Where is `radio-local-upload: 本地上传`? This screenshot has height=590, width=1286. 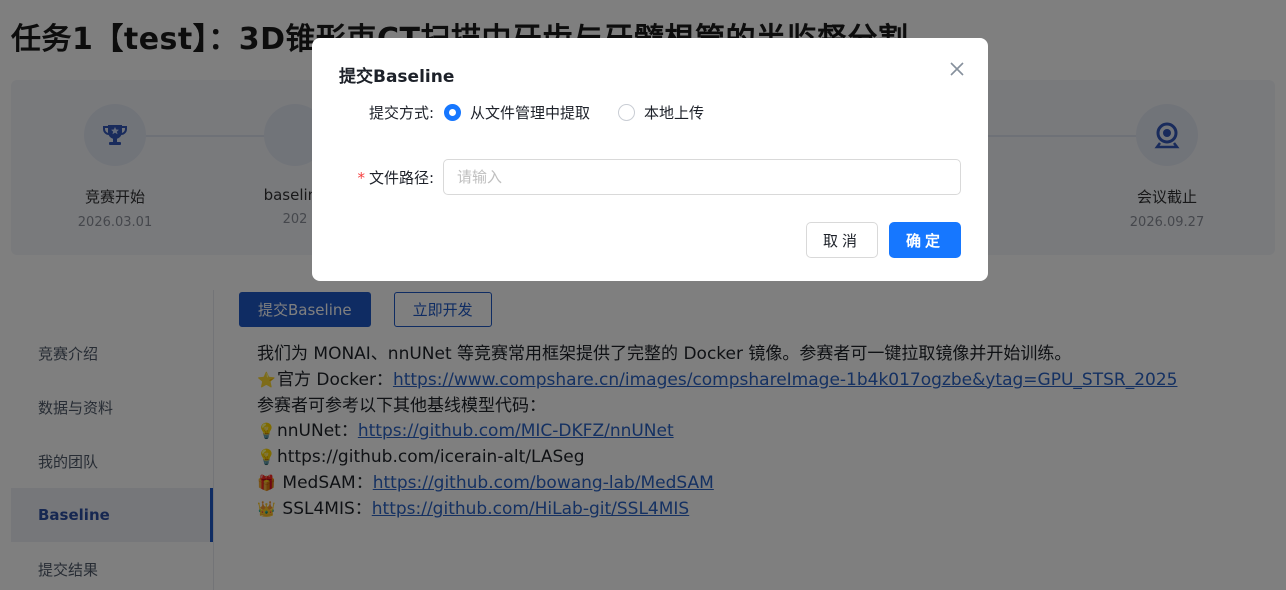
radio-local-upload: 本地上传 is located at coordinates (661, 112).